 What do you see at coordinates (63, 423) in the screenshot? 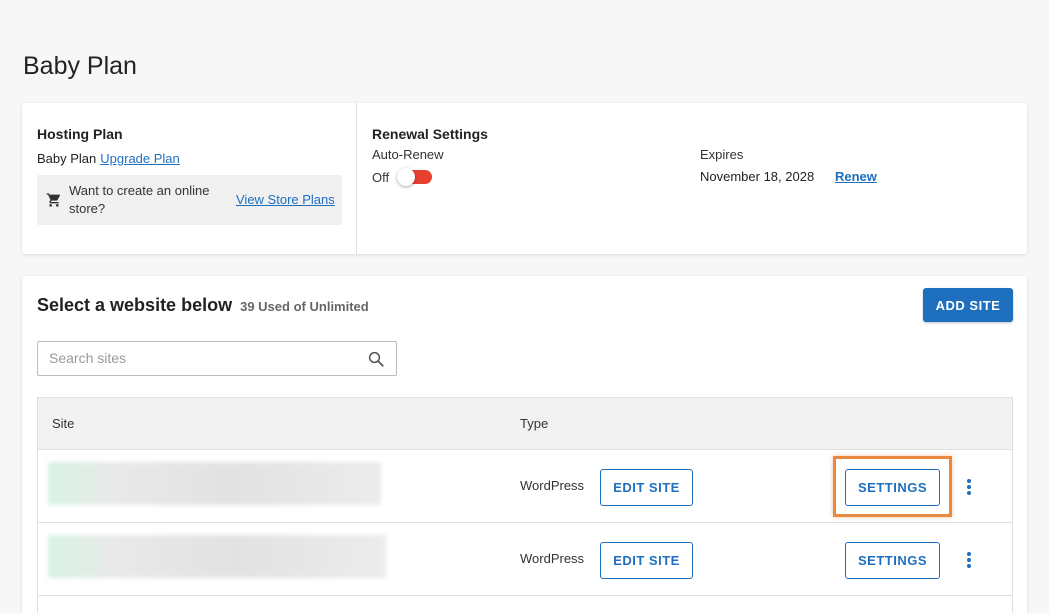
I see `column-header-site: Site` at bounding box center [63, 423].